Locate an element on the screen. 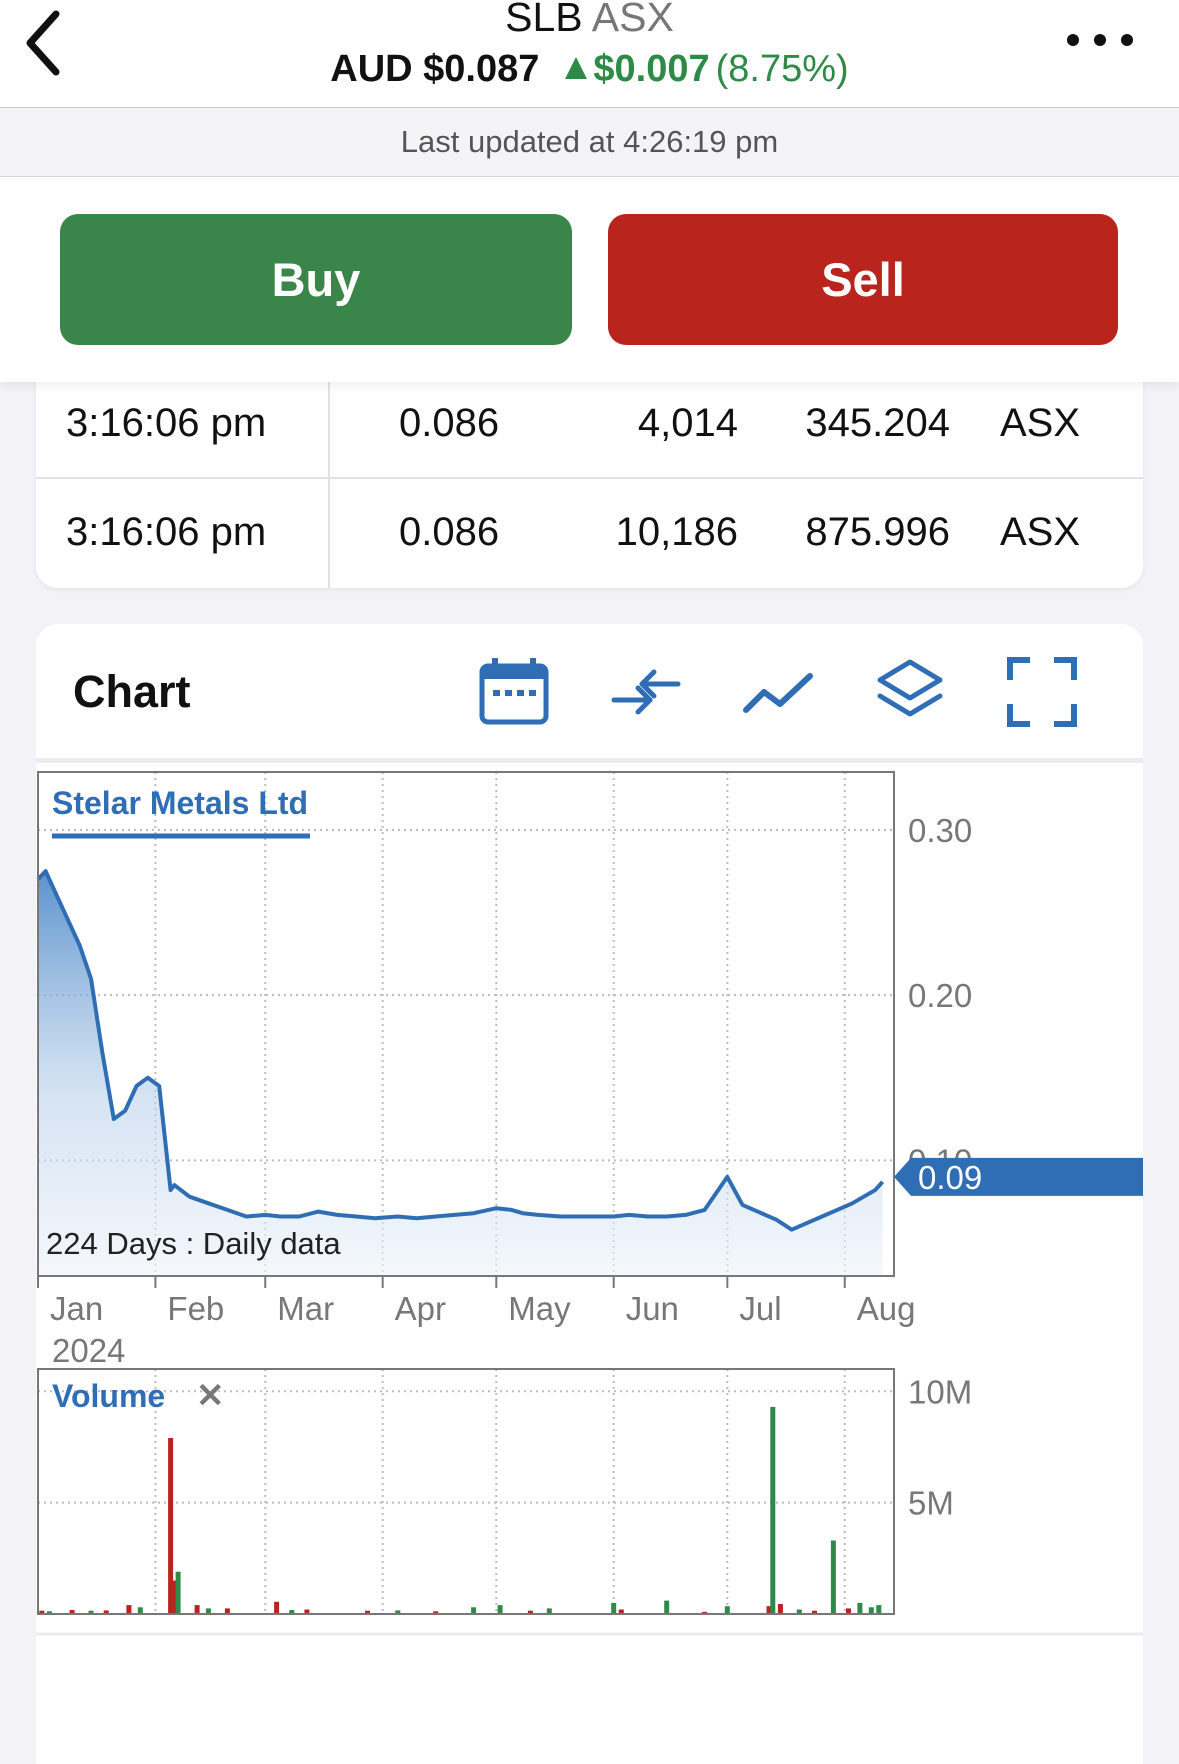 Image resolution: width=1179 pixels, height=1764 pixels. quote-header: SLB ASX AUD $0.087 $0.007 (8.75%) is located at coordinates (589, 54).